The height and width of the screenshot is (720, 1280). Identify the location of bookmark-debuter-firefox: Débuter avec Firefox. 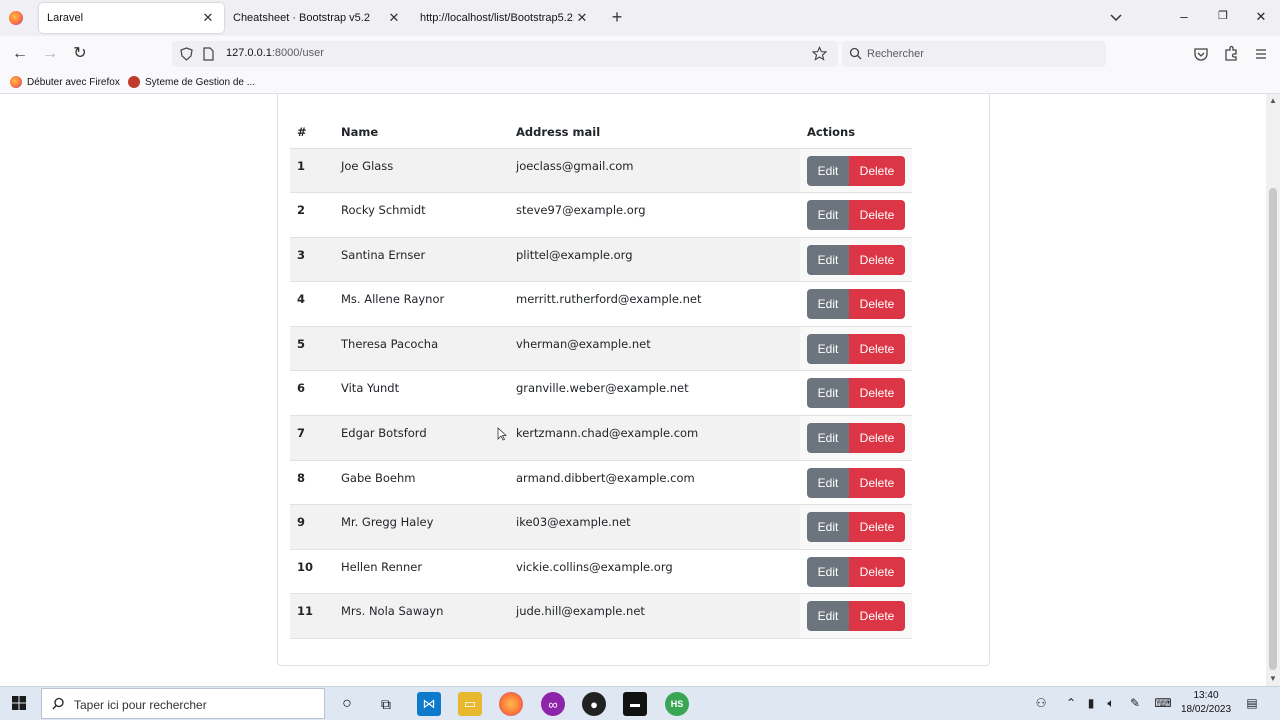
(65, 82).